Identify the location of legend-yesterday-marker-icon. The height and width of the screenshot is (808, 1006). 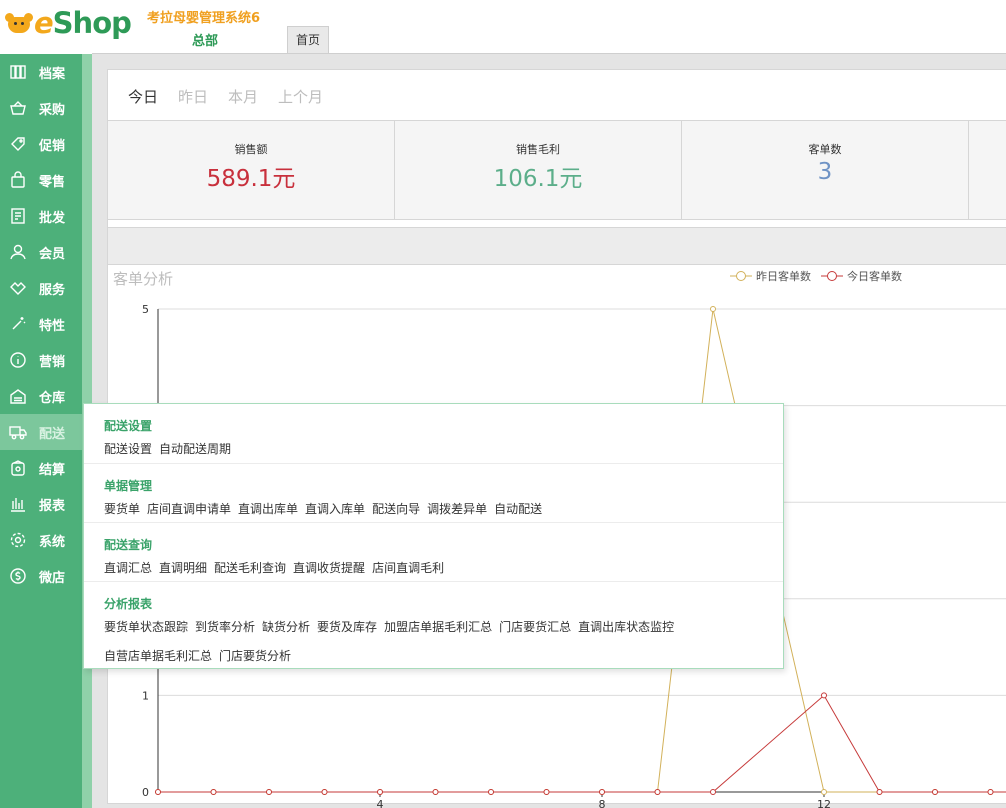
(741, 276).